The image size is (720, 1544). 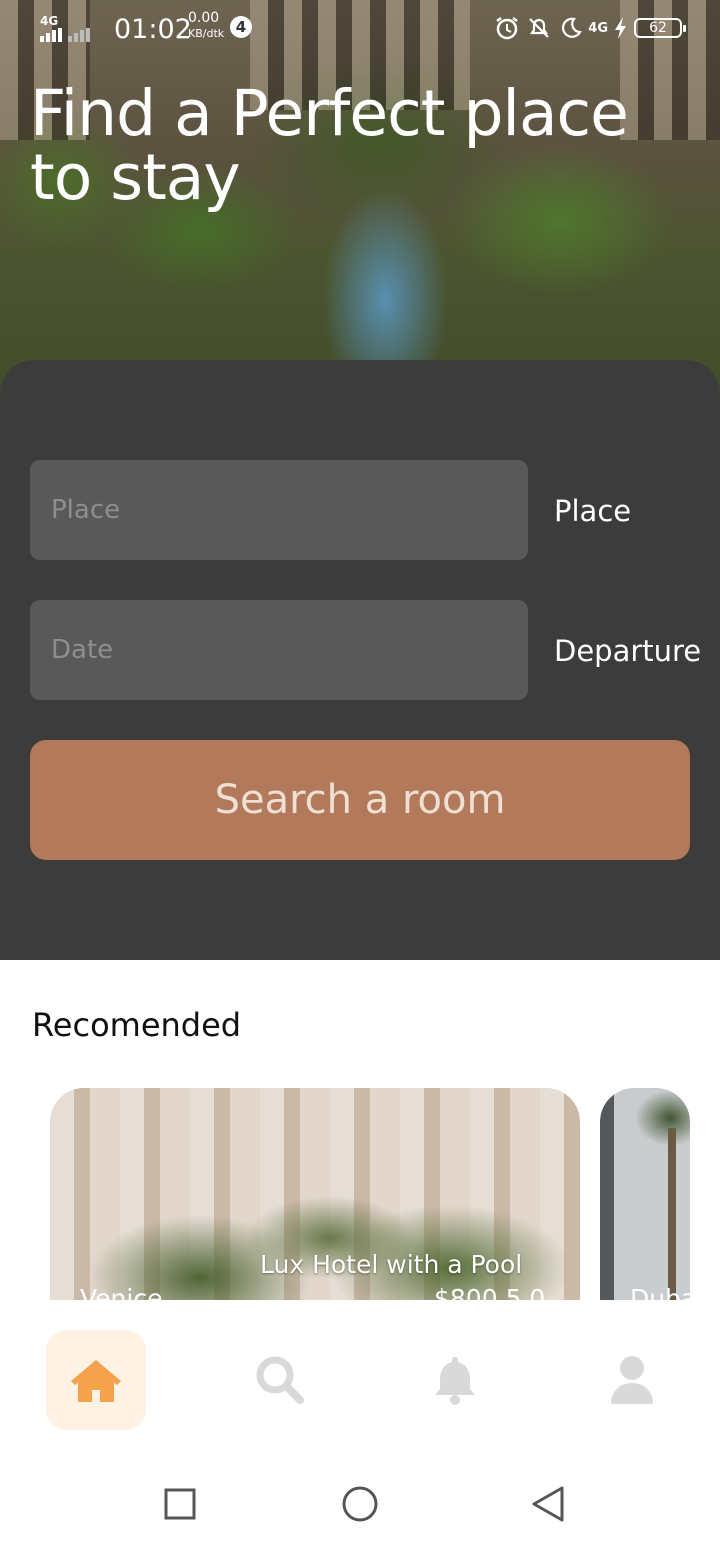 I want to click on network-type: 4G, so click(x=49, y=21).